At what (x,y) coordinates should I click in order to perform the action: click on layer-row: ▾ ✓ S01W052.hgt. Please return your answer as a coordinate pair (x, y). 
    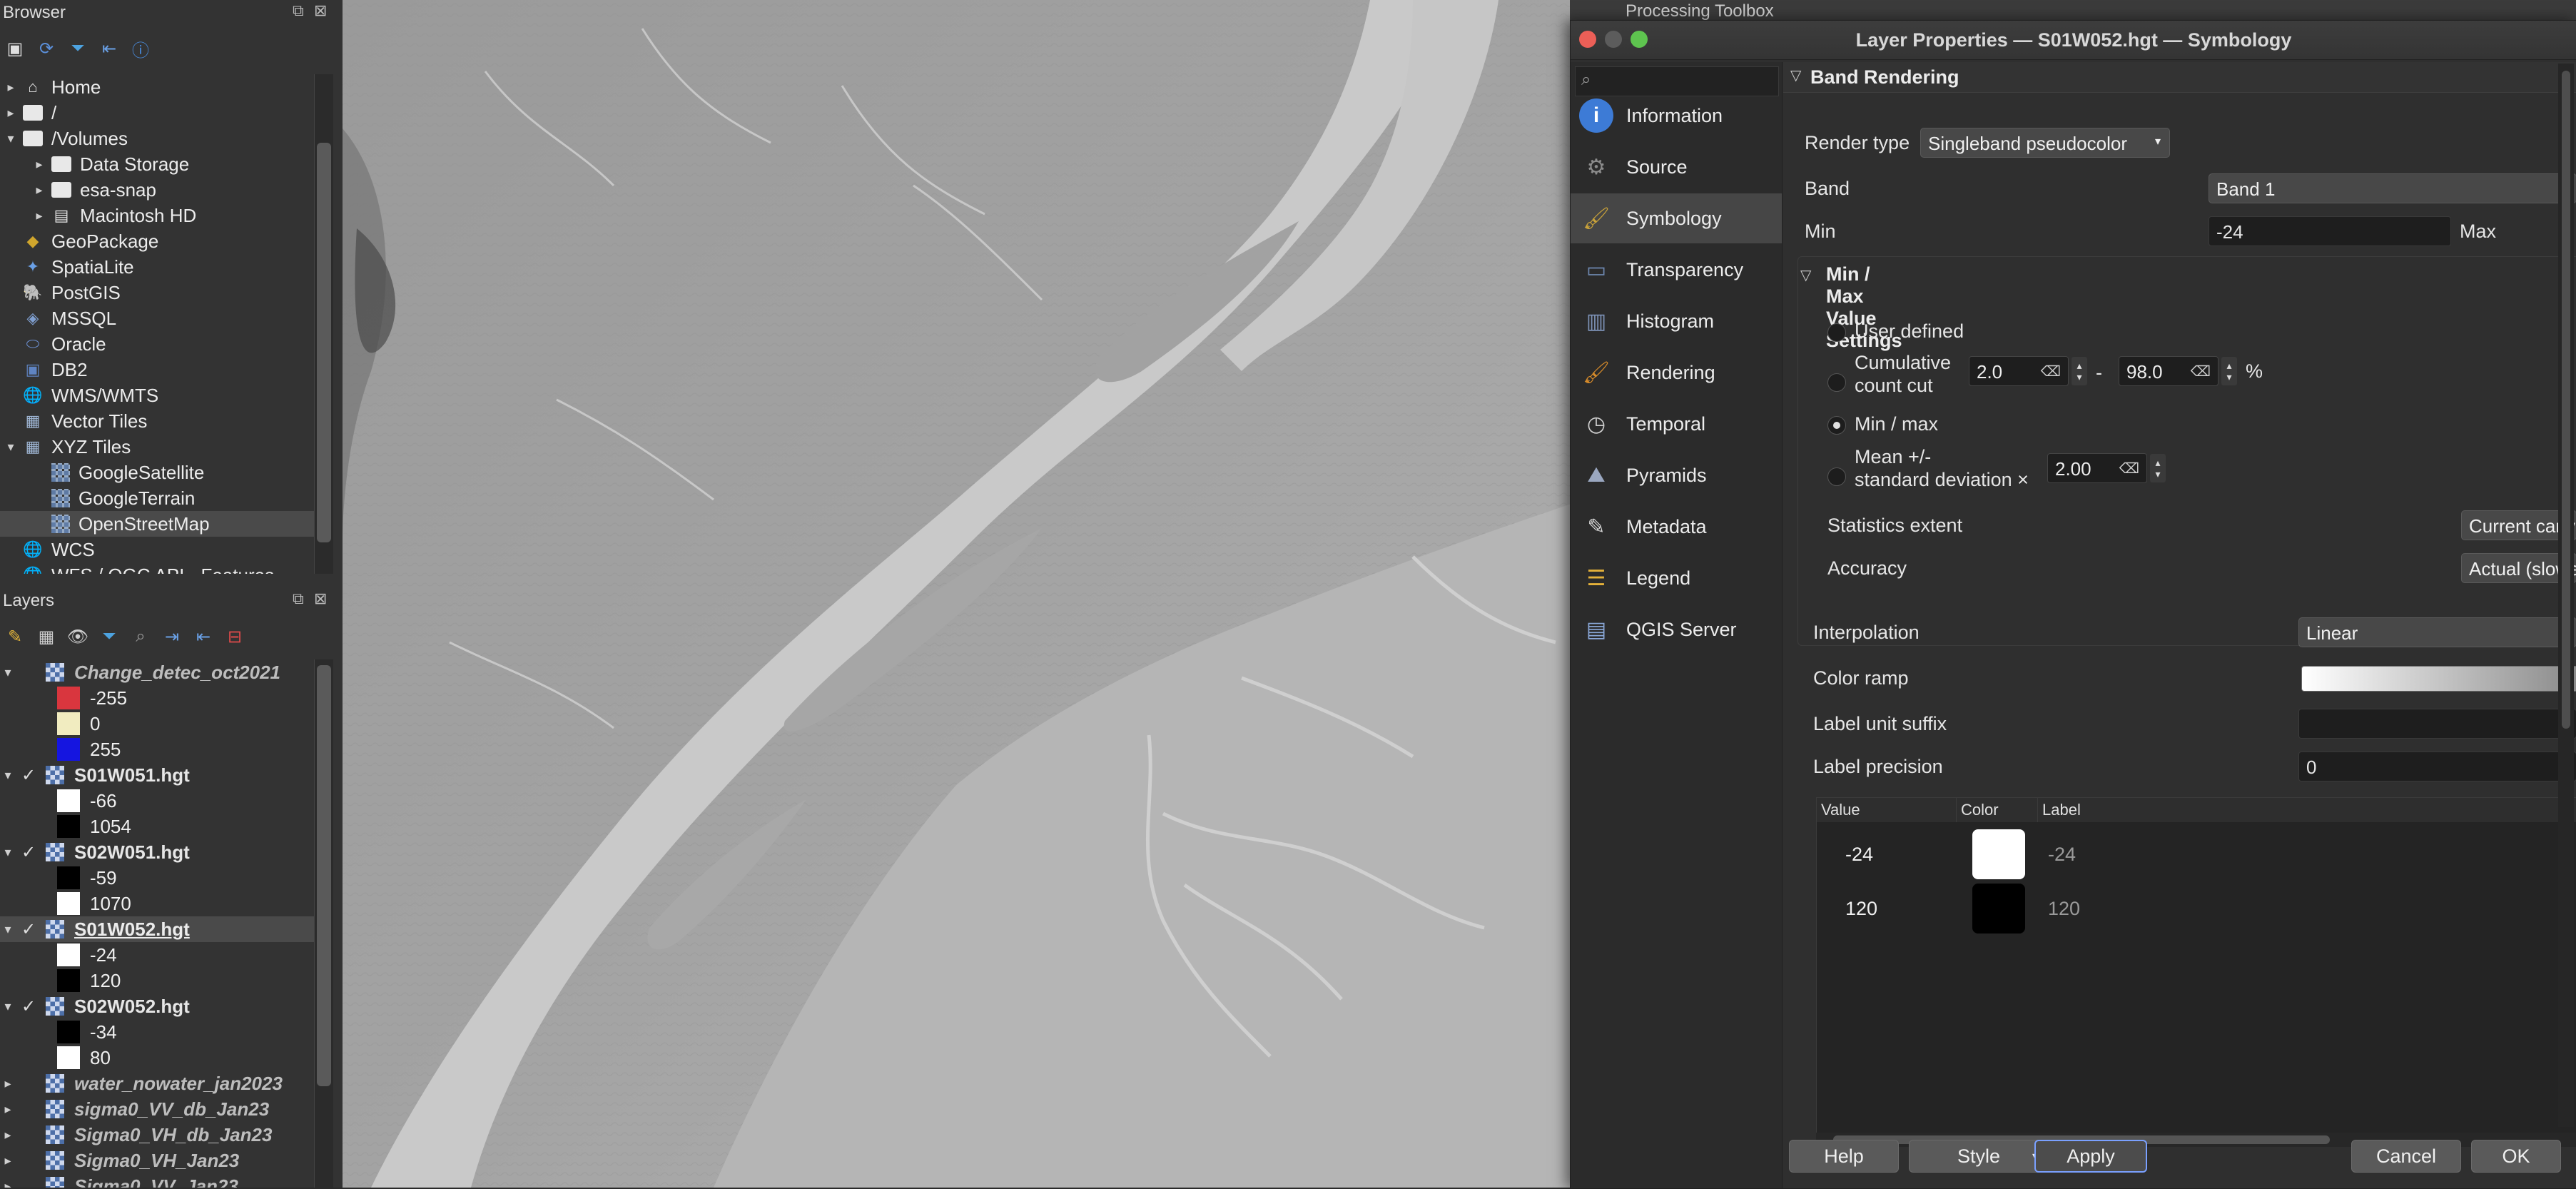
    Looking at the image, I should click on (157, 929).